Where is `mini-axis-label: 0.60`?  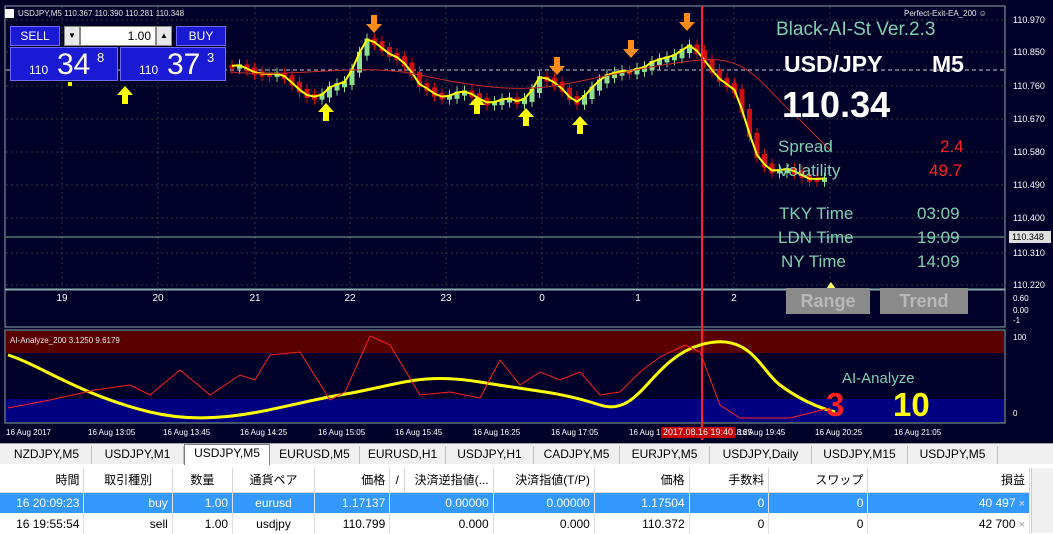 mini-axis-label: 0.60 is located at coordinates (1021, 298).